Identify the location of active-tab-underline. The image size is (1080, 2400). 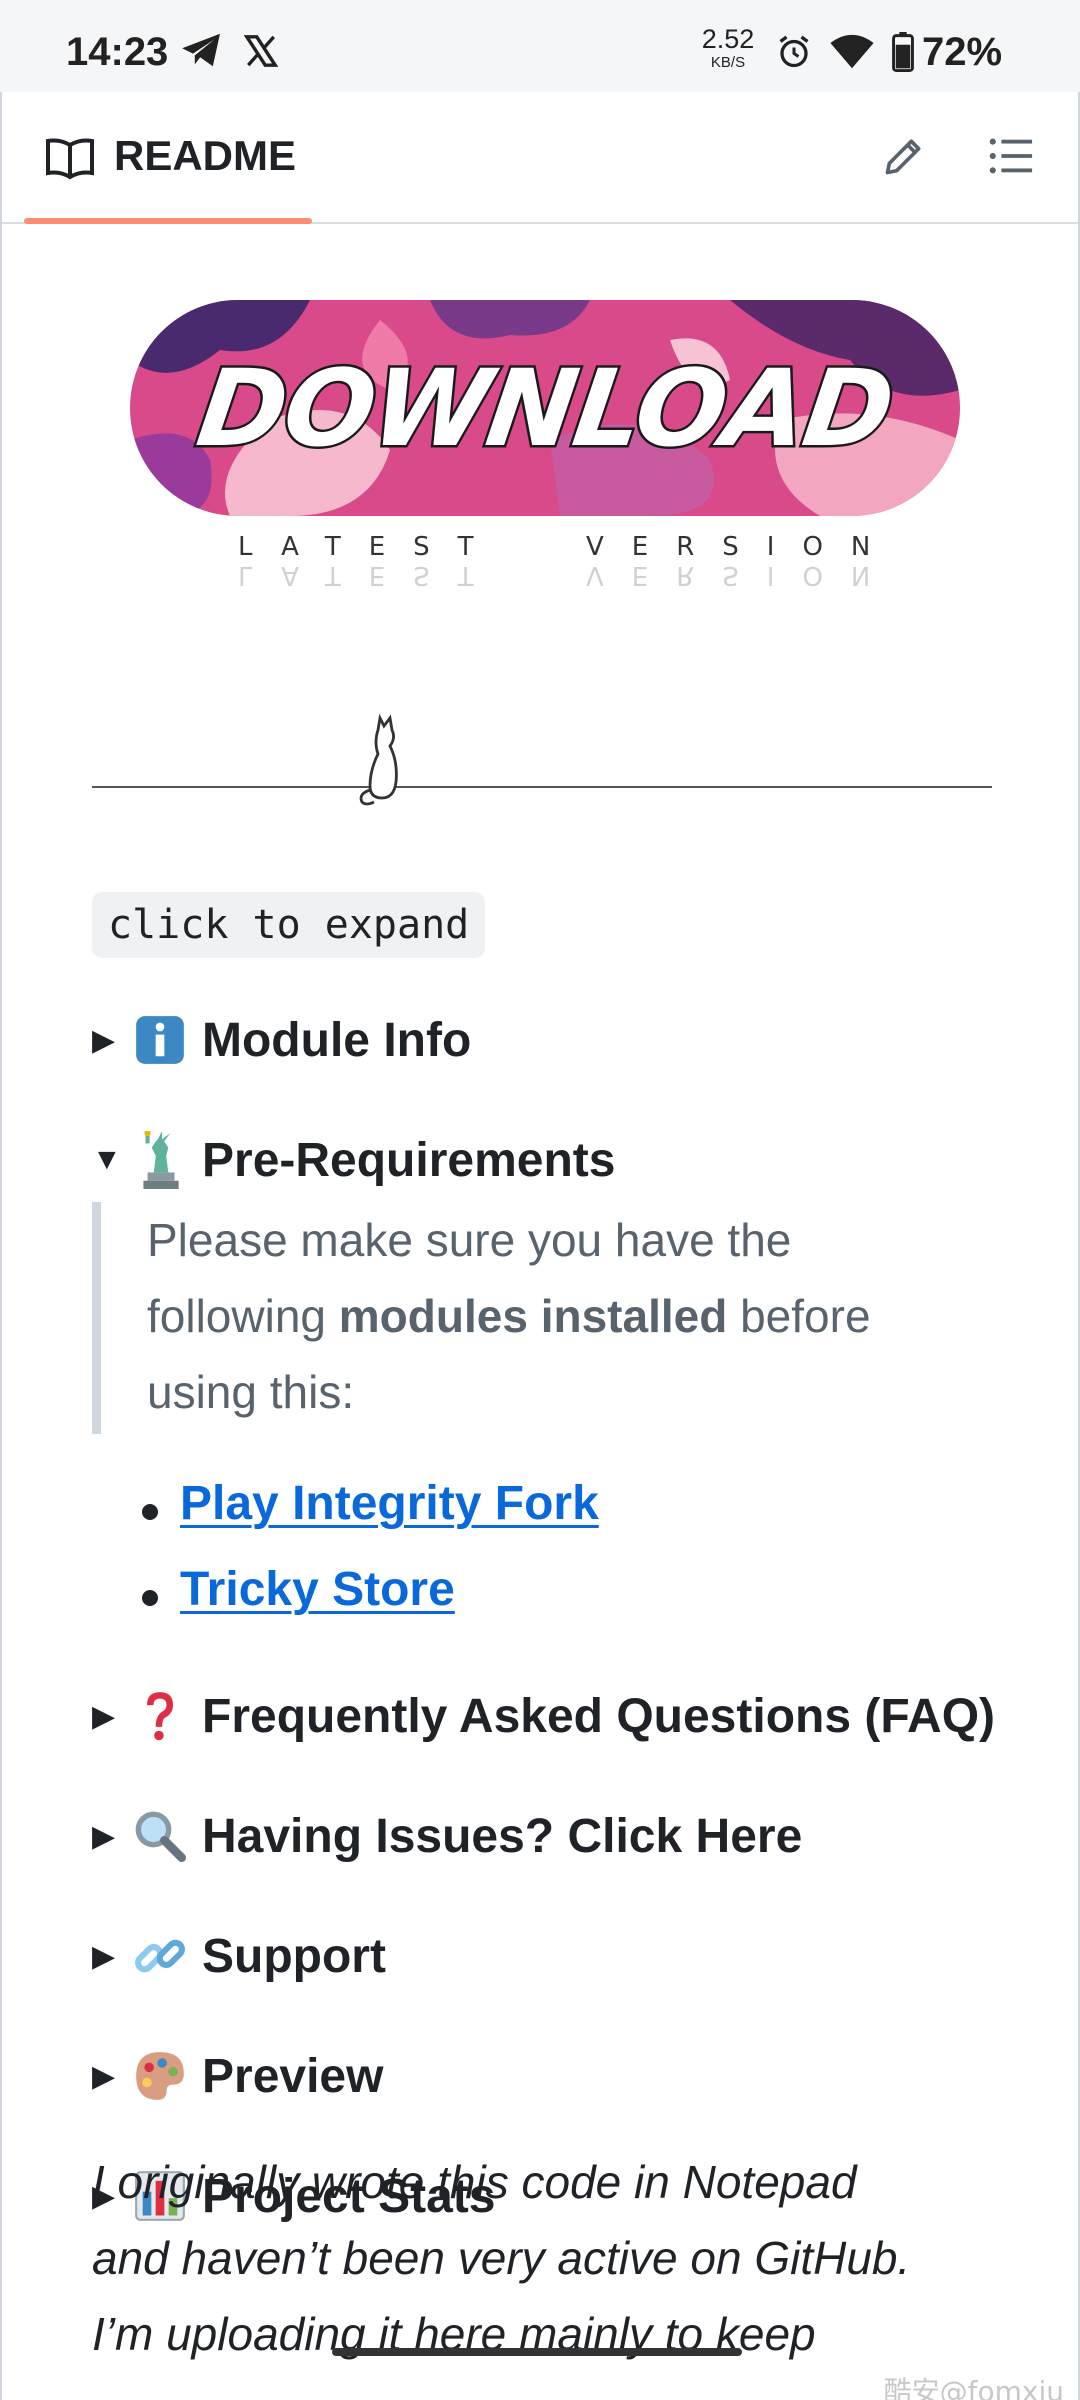
(168, 221).